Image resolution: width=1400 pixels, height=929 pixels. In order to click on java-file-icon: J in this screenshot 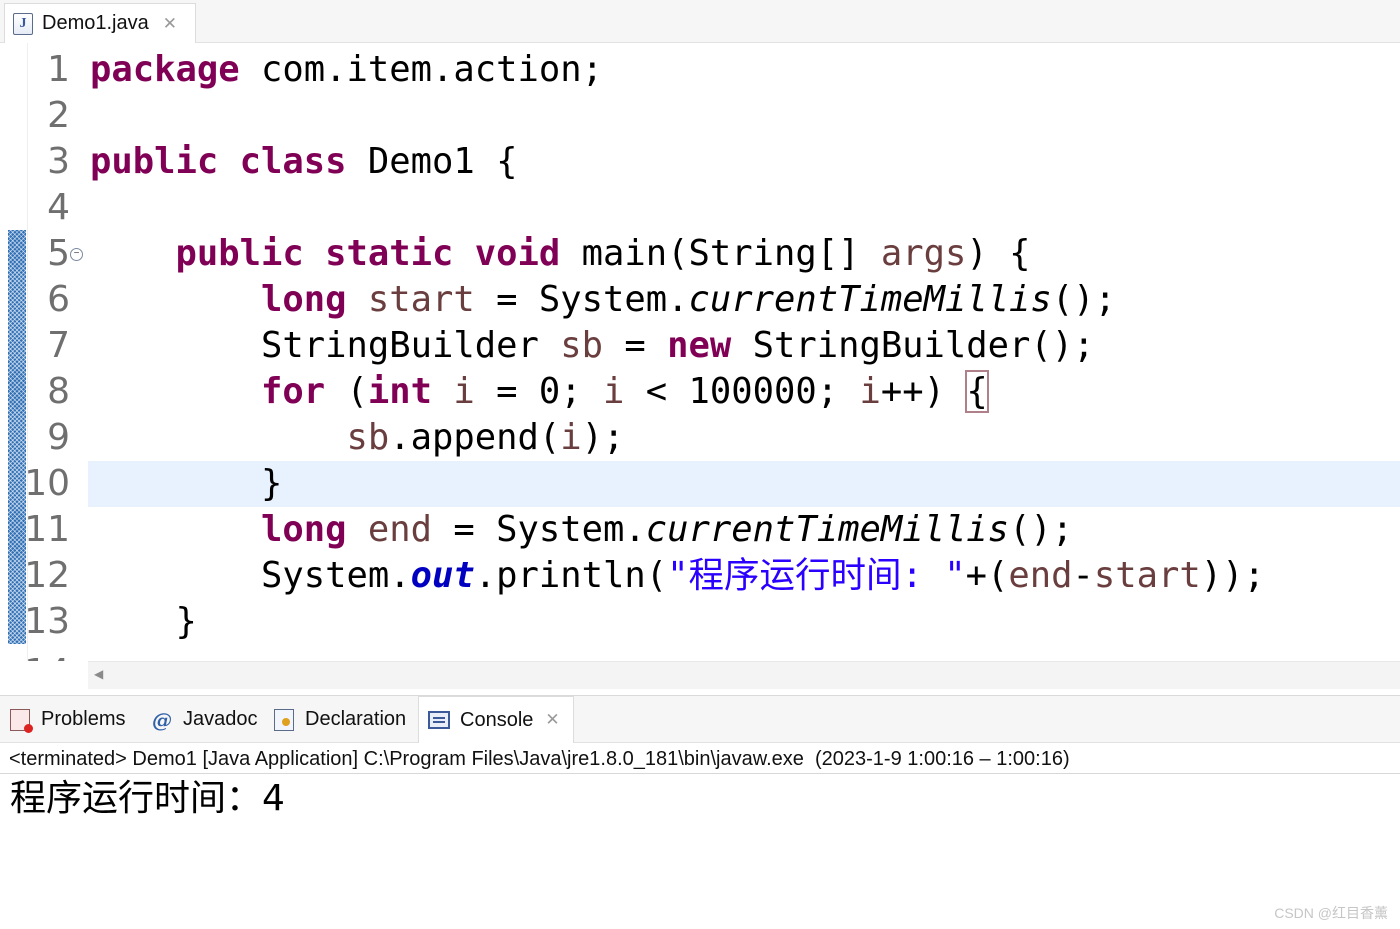, I will do `click(23, 23)`.